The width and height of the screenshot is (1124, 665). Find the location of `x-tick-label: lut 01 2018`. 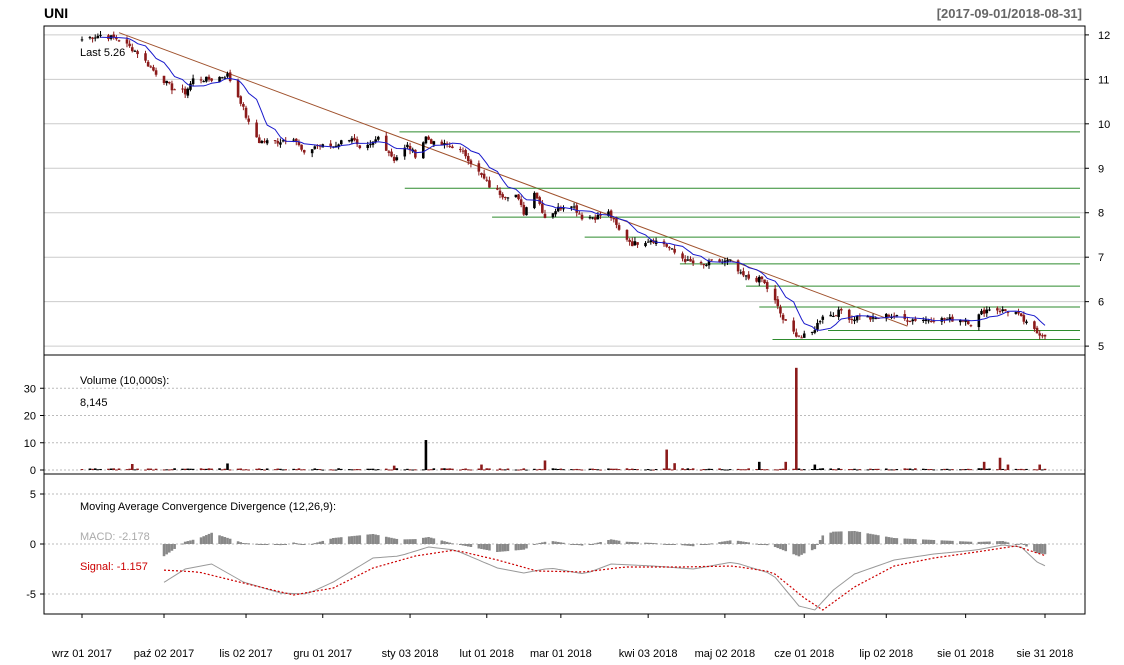

x-tick-label: lut 01 2018 is located at coordinates (487, 654).